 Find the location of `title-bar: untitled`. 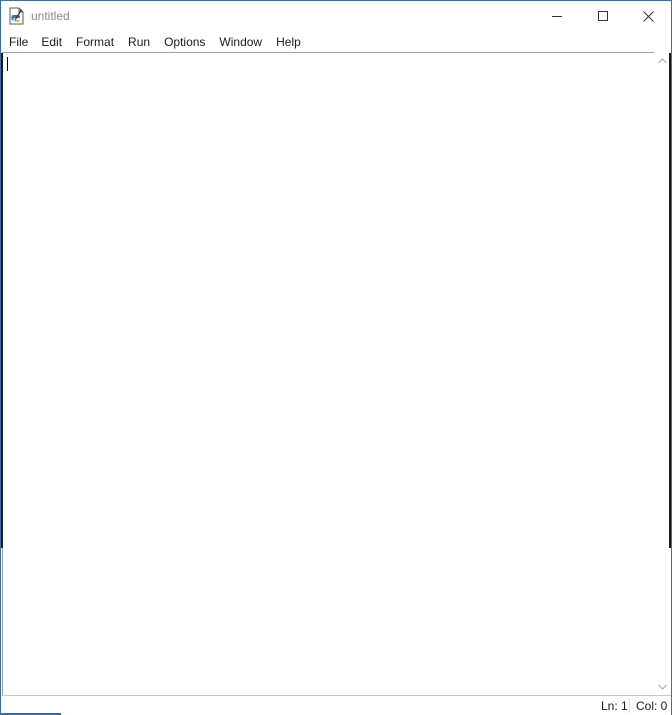

title-bar: untitled is located at coordinates (336, 16).